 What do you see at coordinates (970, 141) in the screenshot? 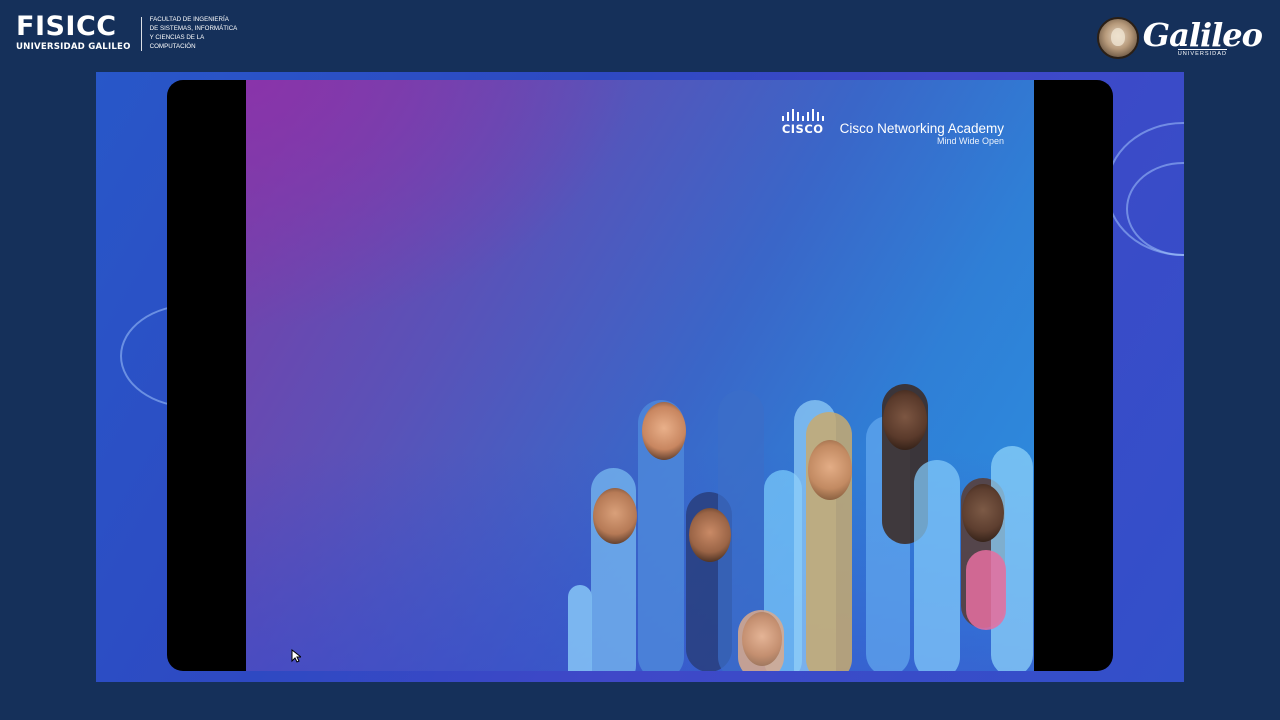
I see `academy-tagline: Mind Wide Open` at bounding box center [970, 141].